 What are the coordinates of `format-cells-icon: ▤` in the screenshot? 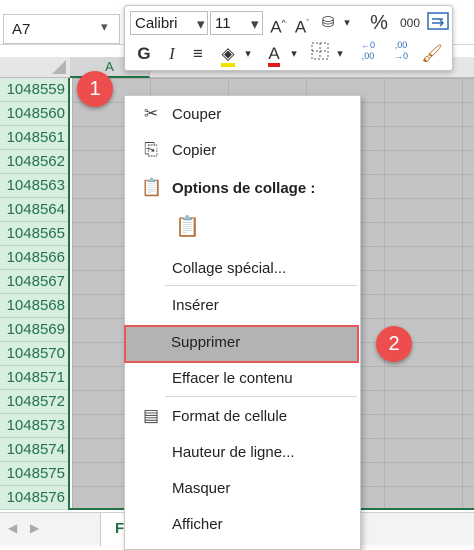 It's located at (151, 415).